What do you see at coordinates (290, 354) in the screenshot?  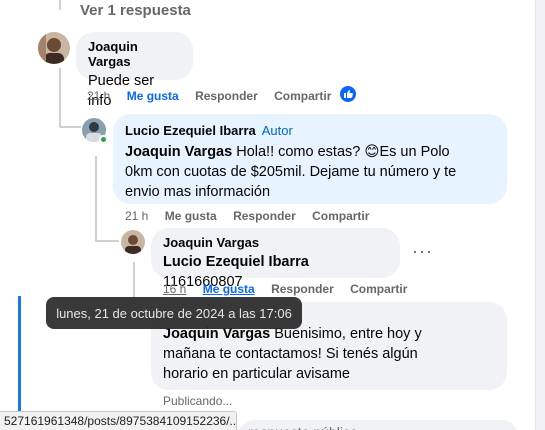 I see `comment-text-line: mañana te contactamos! Si tenés algún` at bounding box center [290, 354].